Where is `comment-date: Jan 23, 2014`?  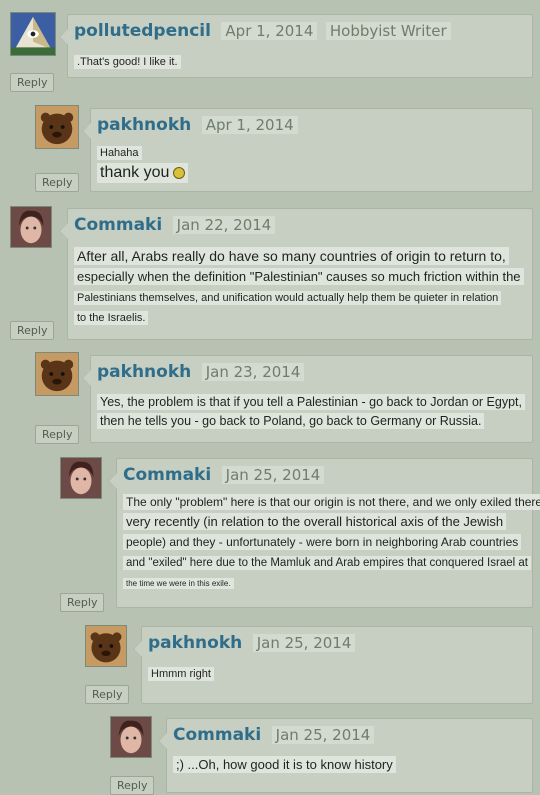
comment-date: Jan 23, 2014 is located at coordinates (253, 372).